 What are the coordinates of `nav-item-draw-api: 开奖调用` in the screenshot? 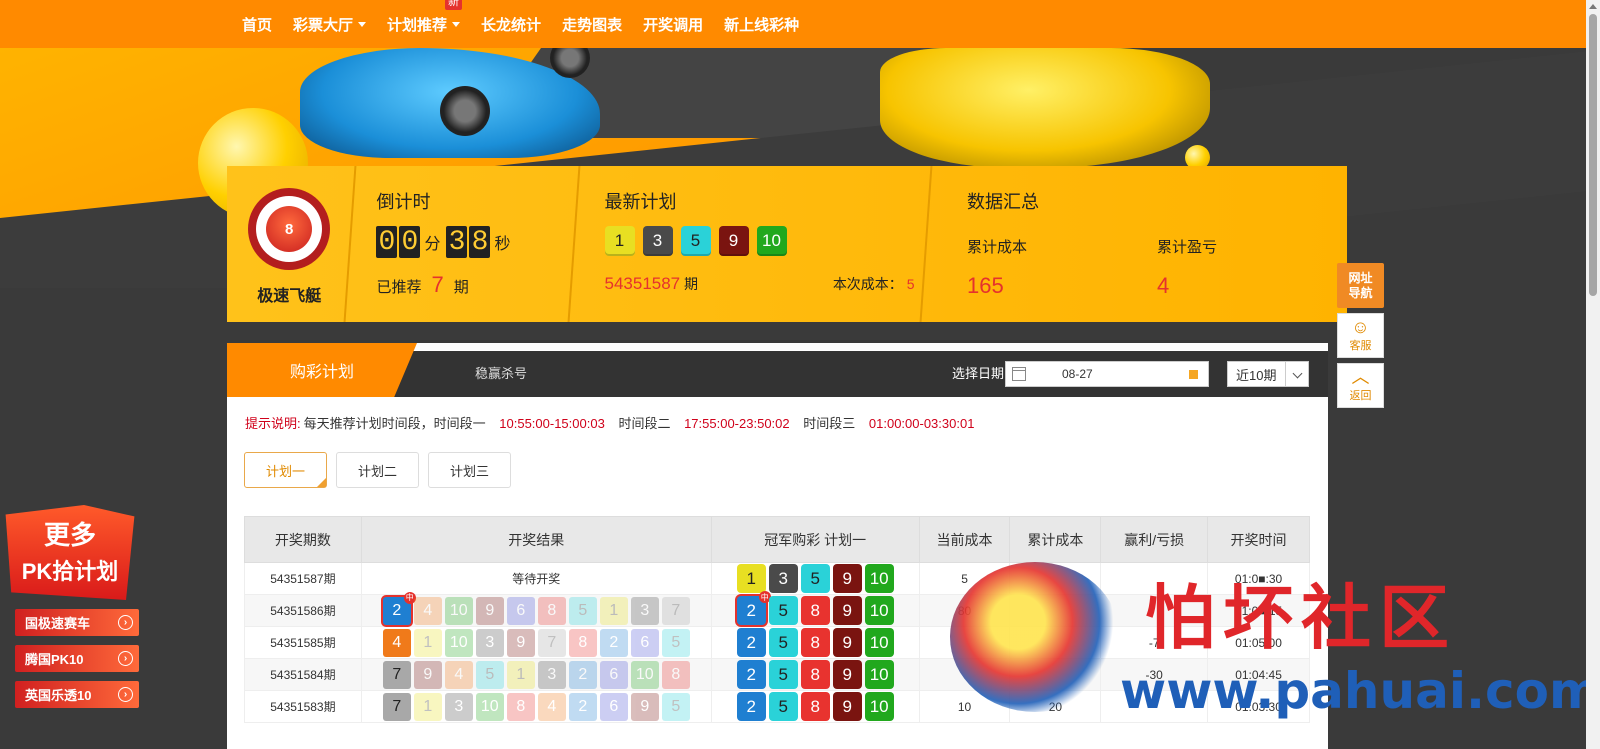 It's located at (673, 24).